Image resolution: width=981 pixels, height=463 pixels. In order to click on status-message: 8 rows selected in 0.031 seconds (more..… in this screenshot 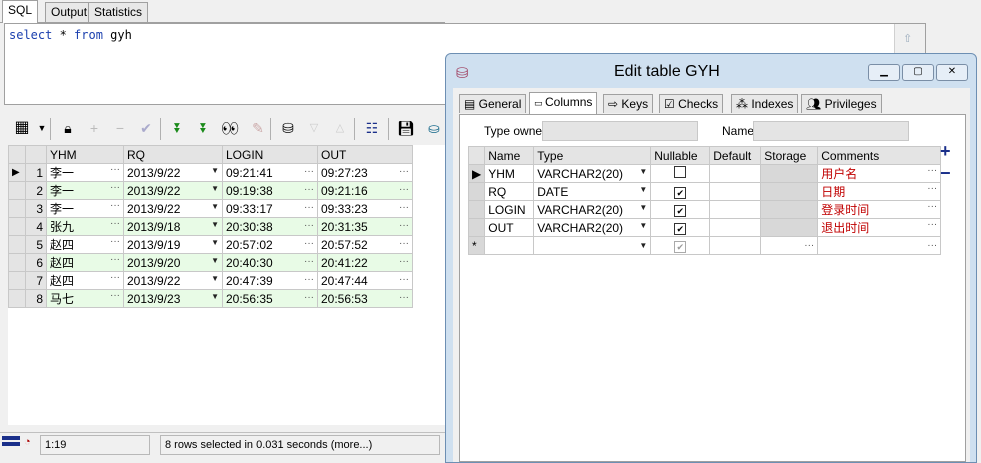, I will do `click(300, 445)`.